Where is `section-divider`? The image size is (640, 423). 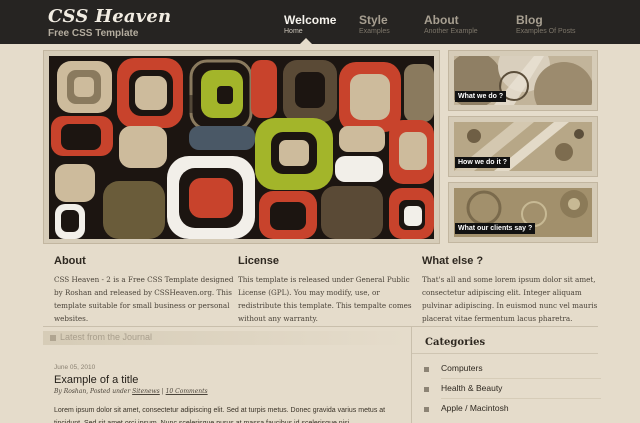 section-divider is located at coordinates (320, 326).